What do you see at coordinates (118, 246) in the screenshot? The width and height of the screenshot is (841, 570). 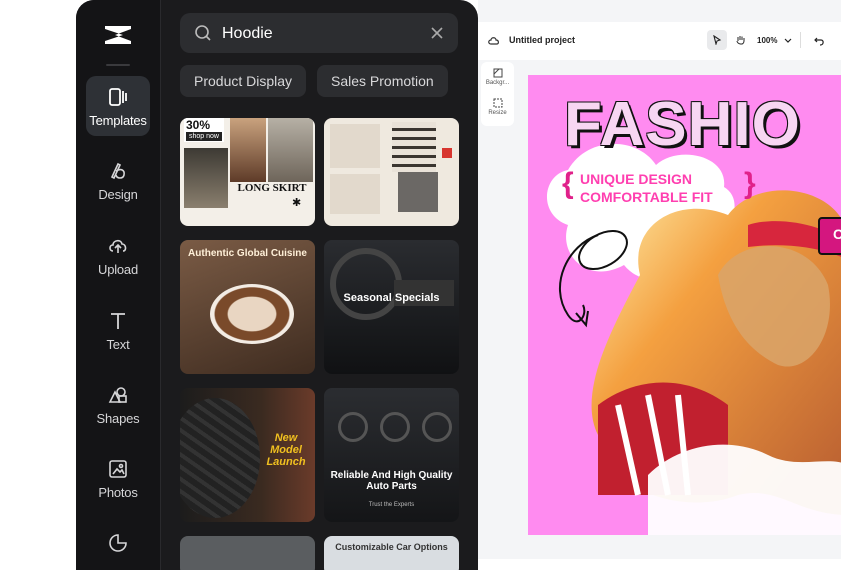 I see `upload-icon` at bounding box center [118, 246].